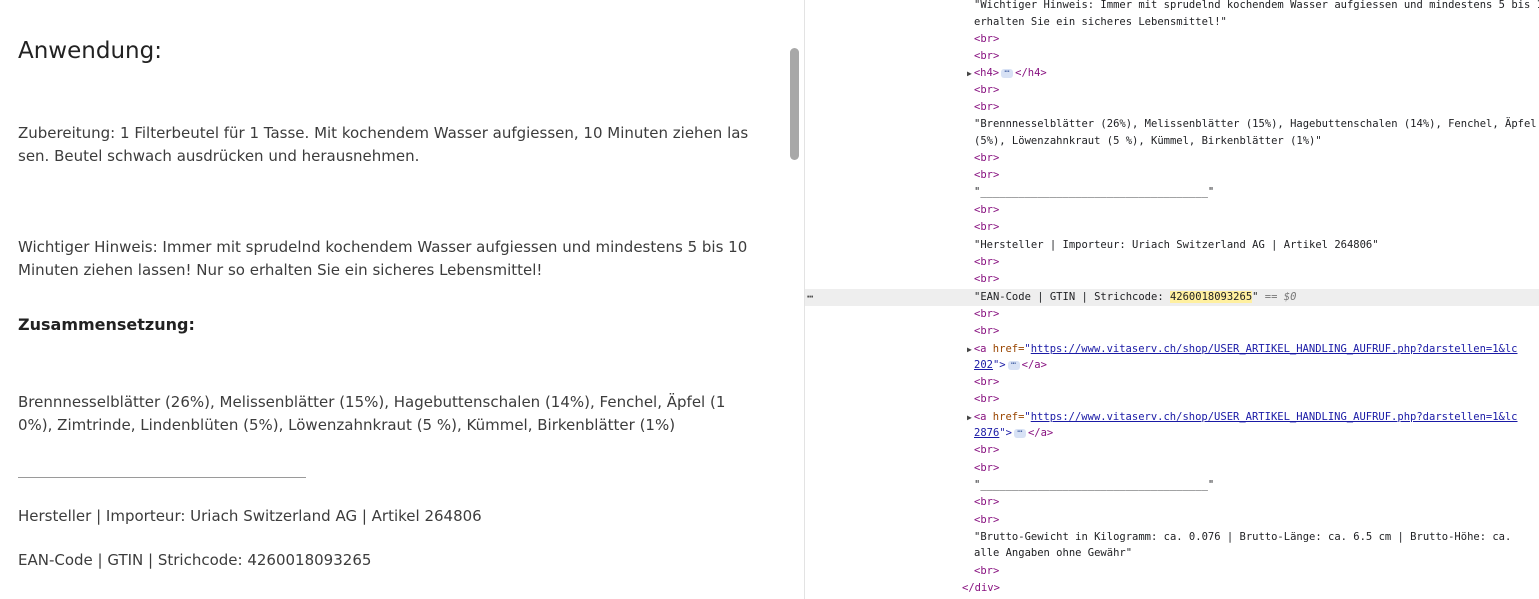 The height and width of the screenshot is (599, 1539). What do you see at coordinates (90, 51) in the screenshot?
I see `heading-application: Anwendung:` at bounding box center [90, 51].